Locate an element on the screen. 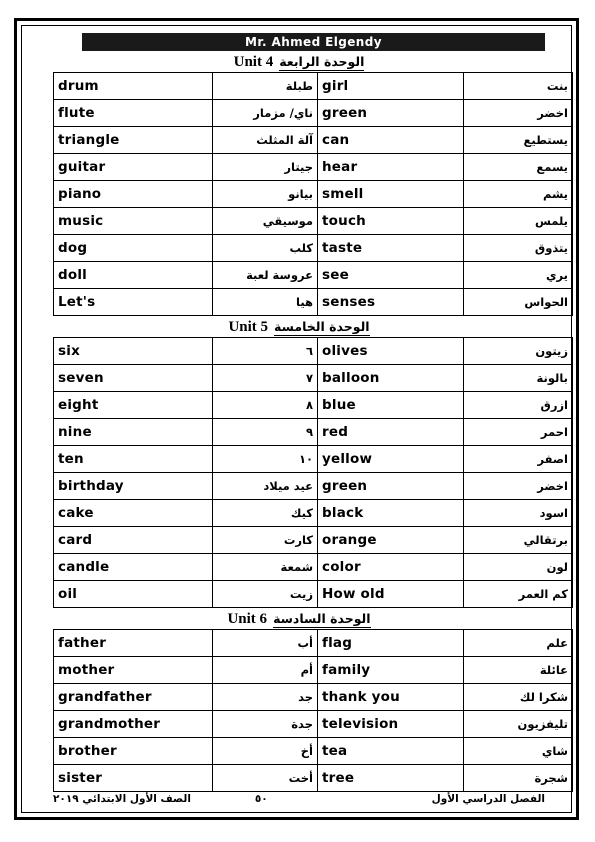 The height and width of the screenshot is (842, 595). table-row: doll عروسة لعبة see يري is located at coordinates (313, 275).